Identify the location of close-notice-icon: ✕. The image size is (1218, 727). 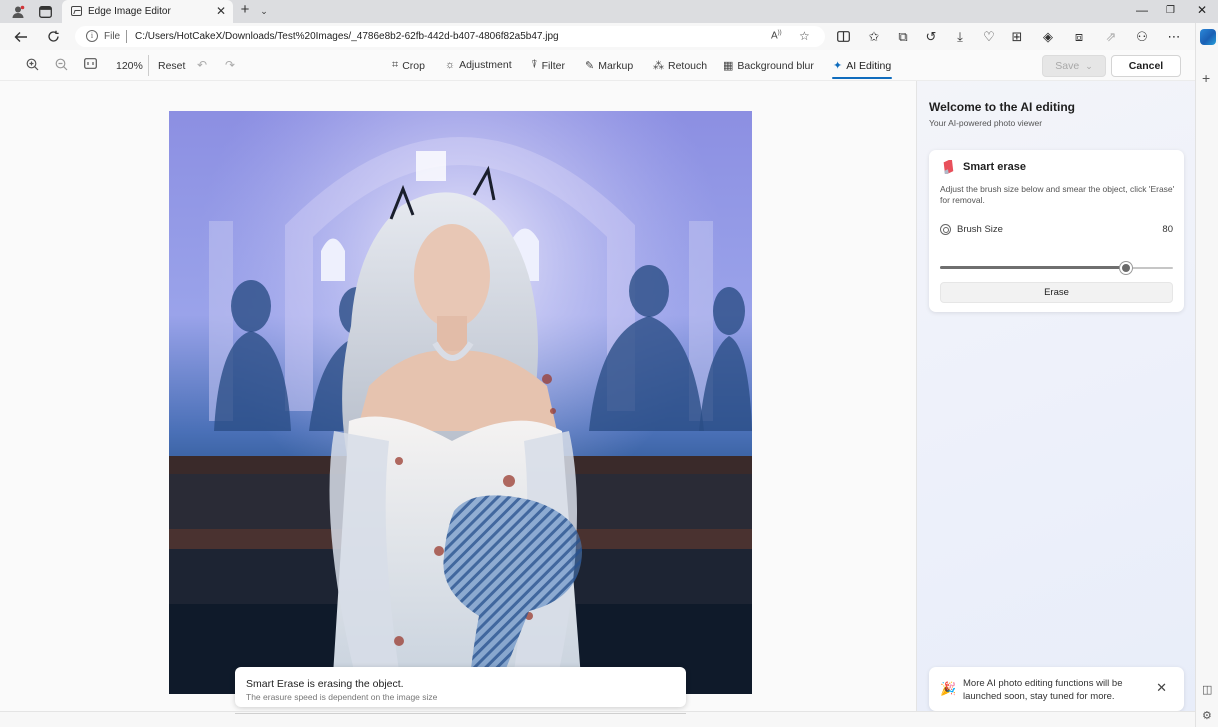
(1161, 688).